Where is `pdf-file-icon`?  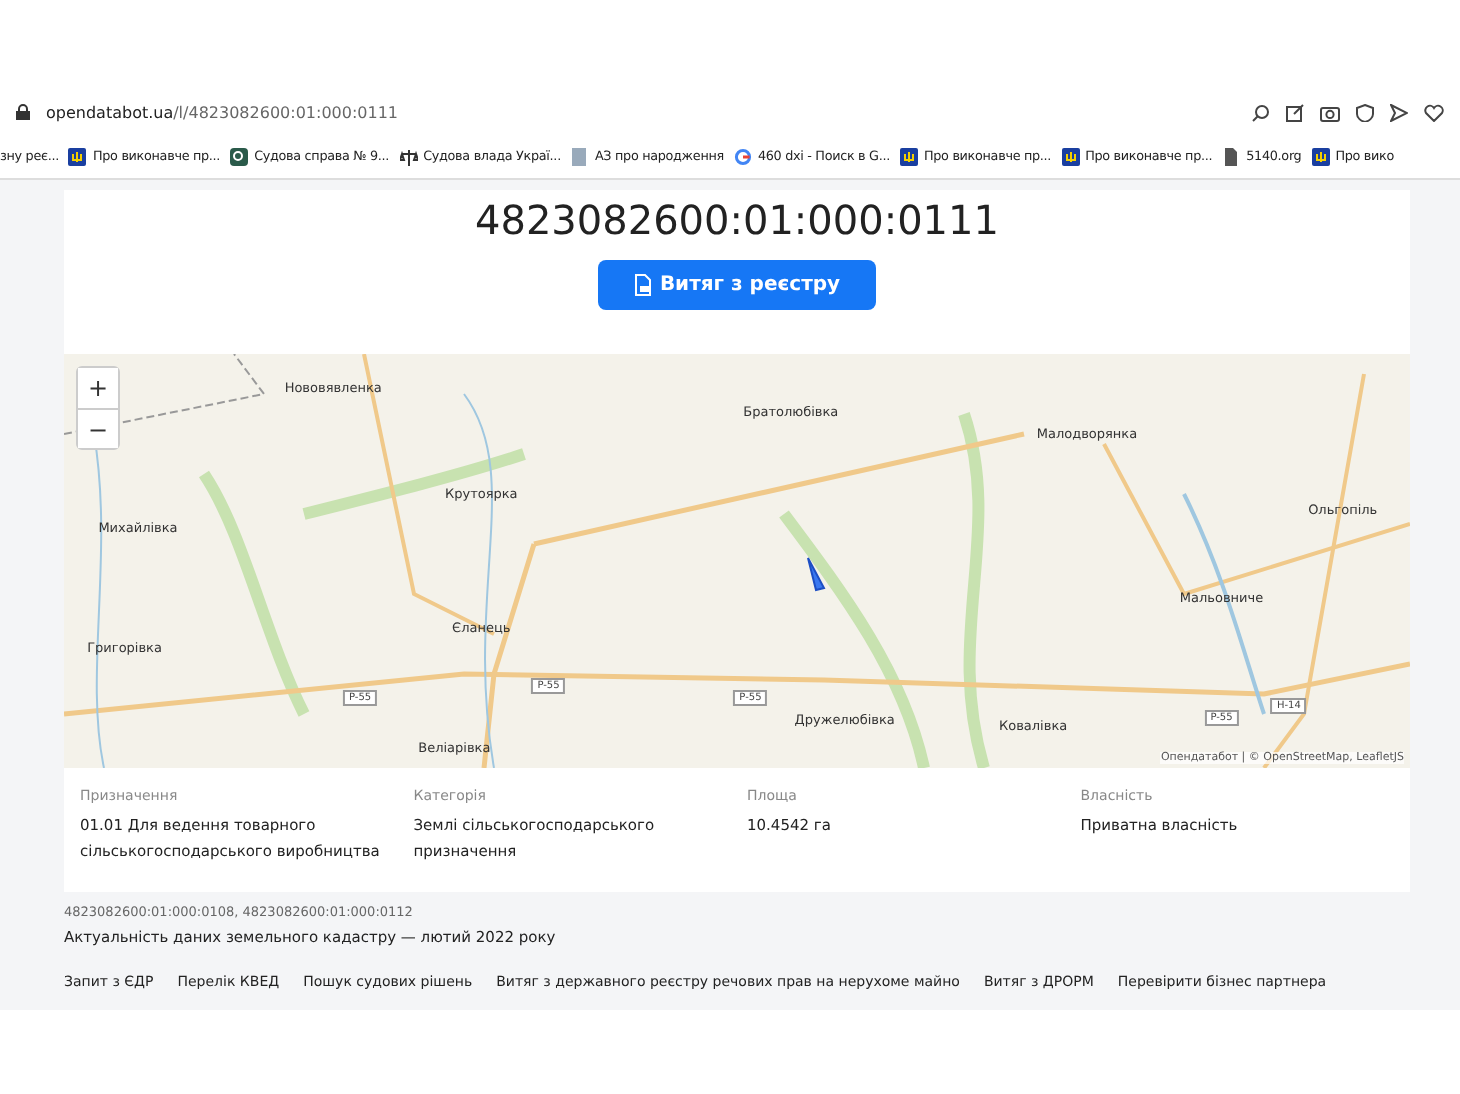
pdf-file-icon is located at coordinates (642, 285).